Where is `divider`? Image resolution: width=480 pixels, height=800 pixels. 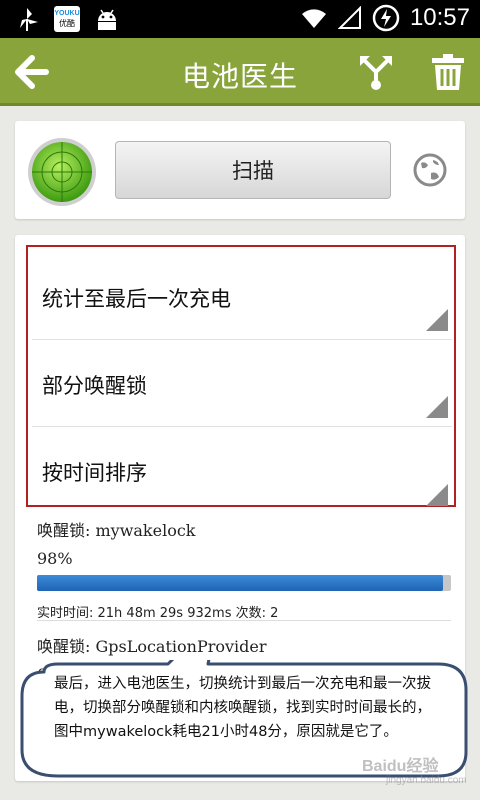 divider is located at coordinates (244, 620).